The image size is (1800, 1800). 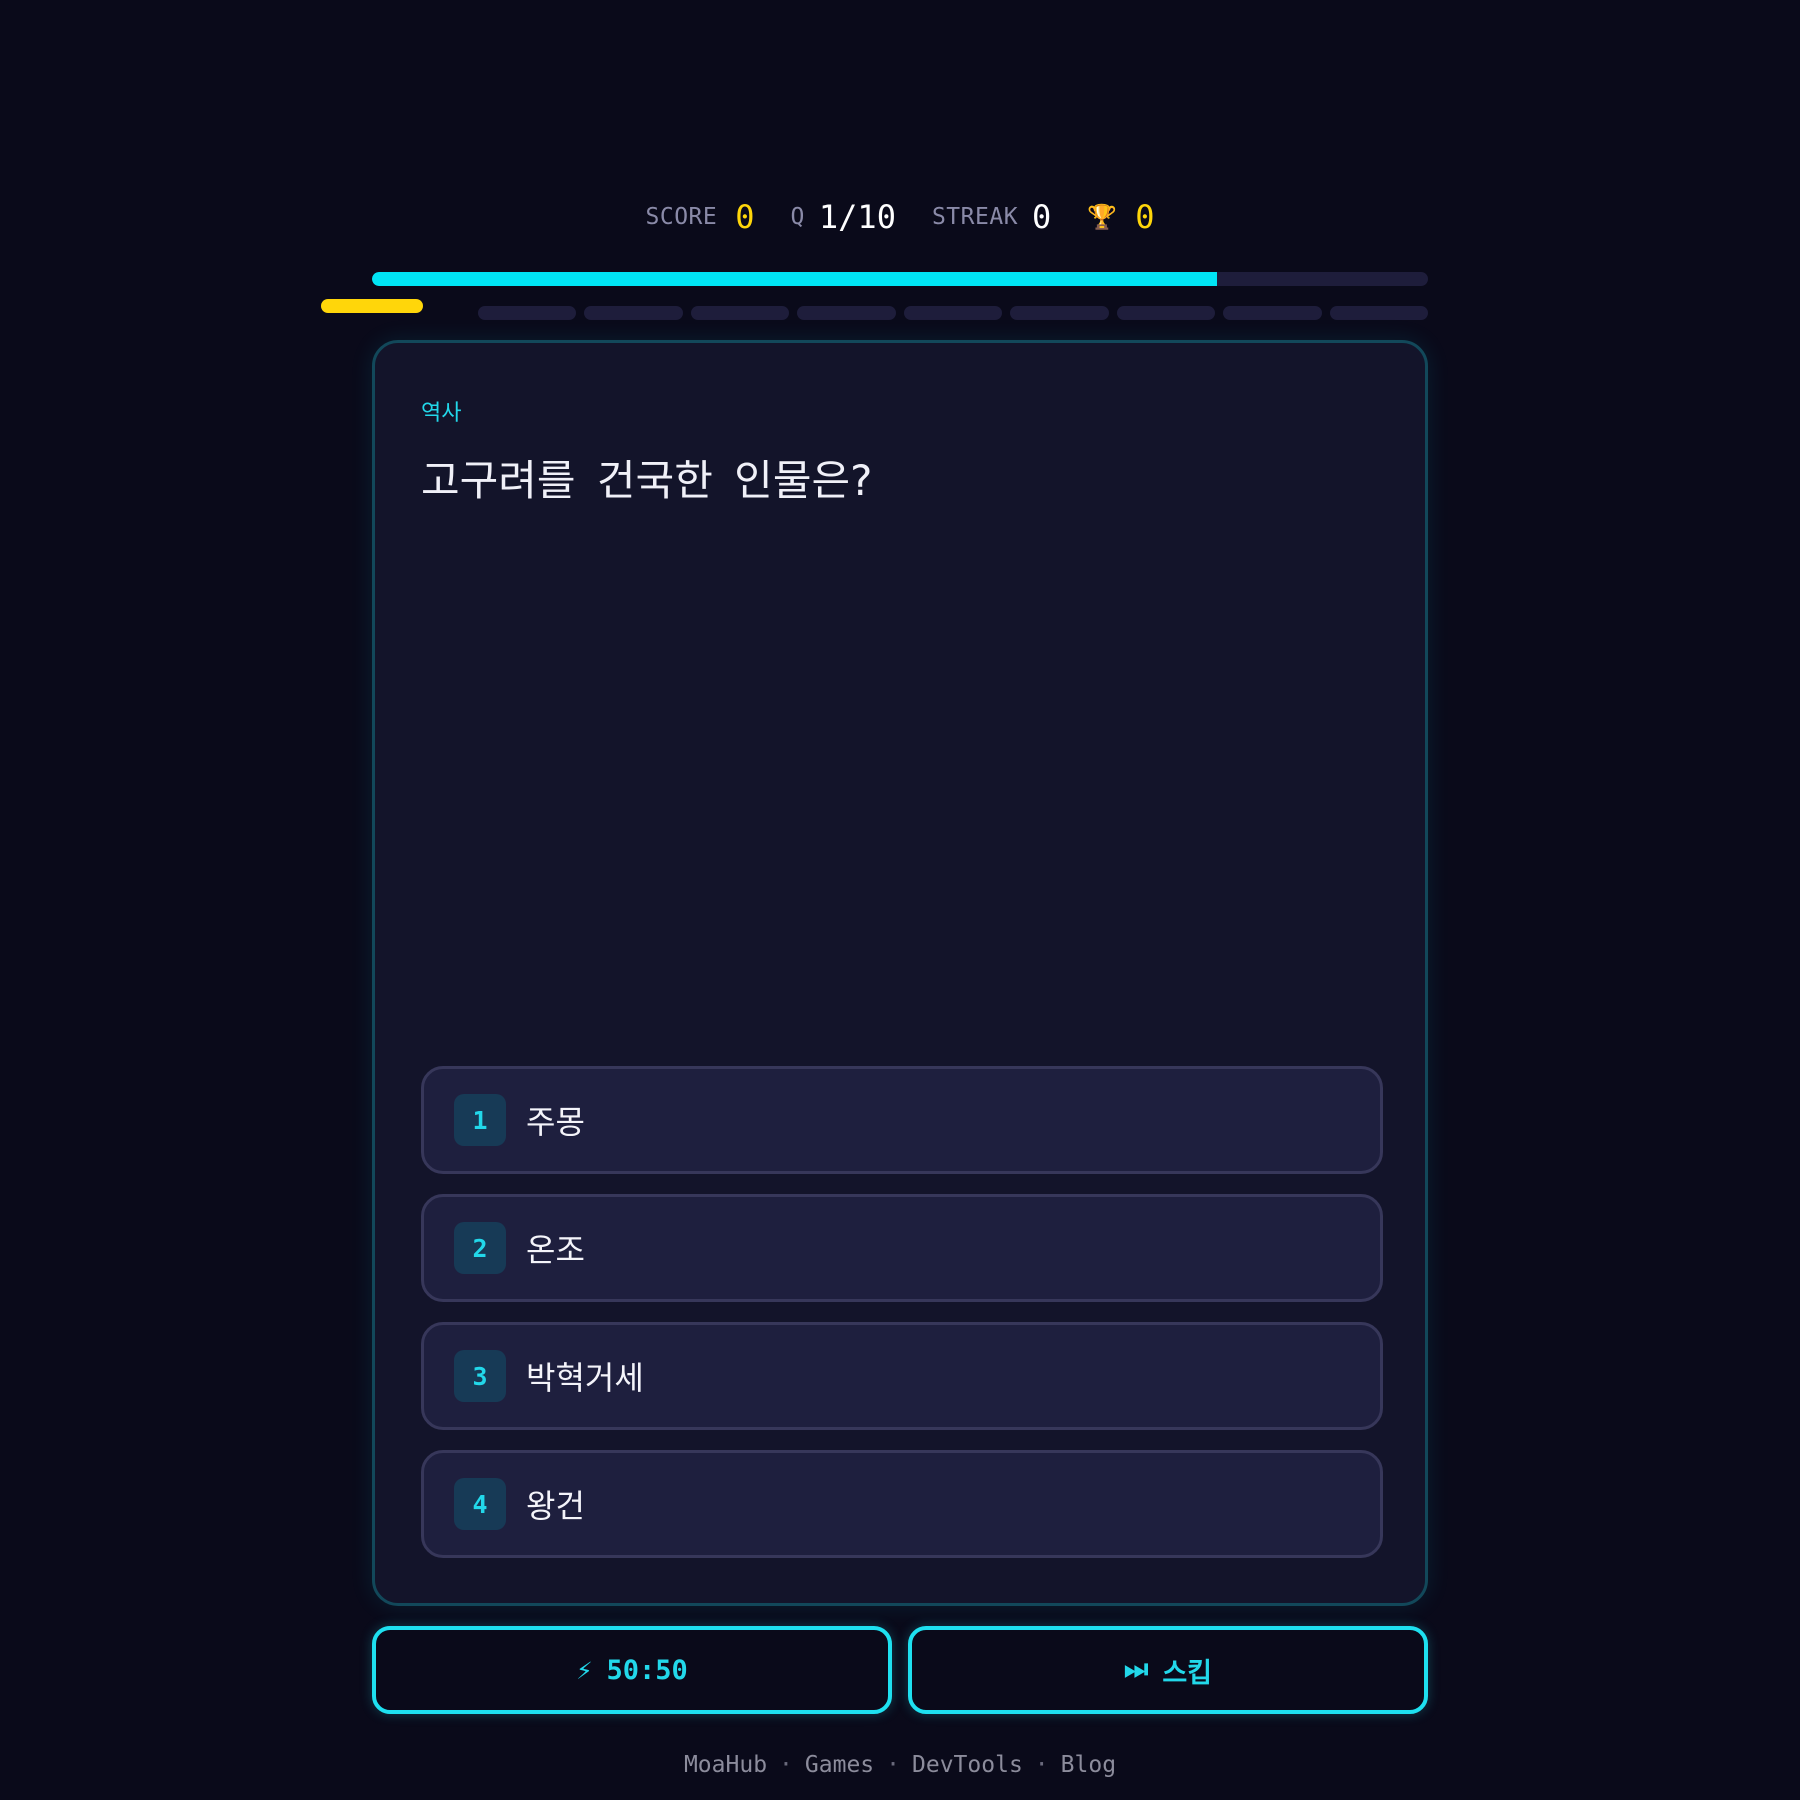 I want to click on score-value: 0, so click(x=745, y=217).